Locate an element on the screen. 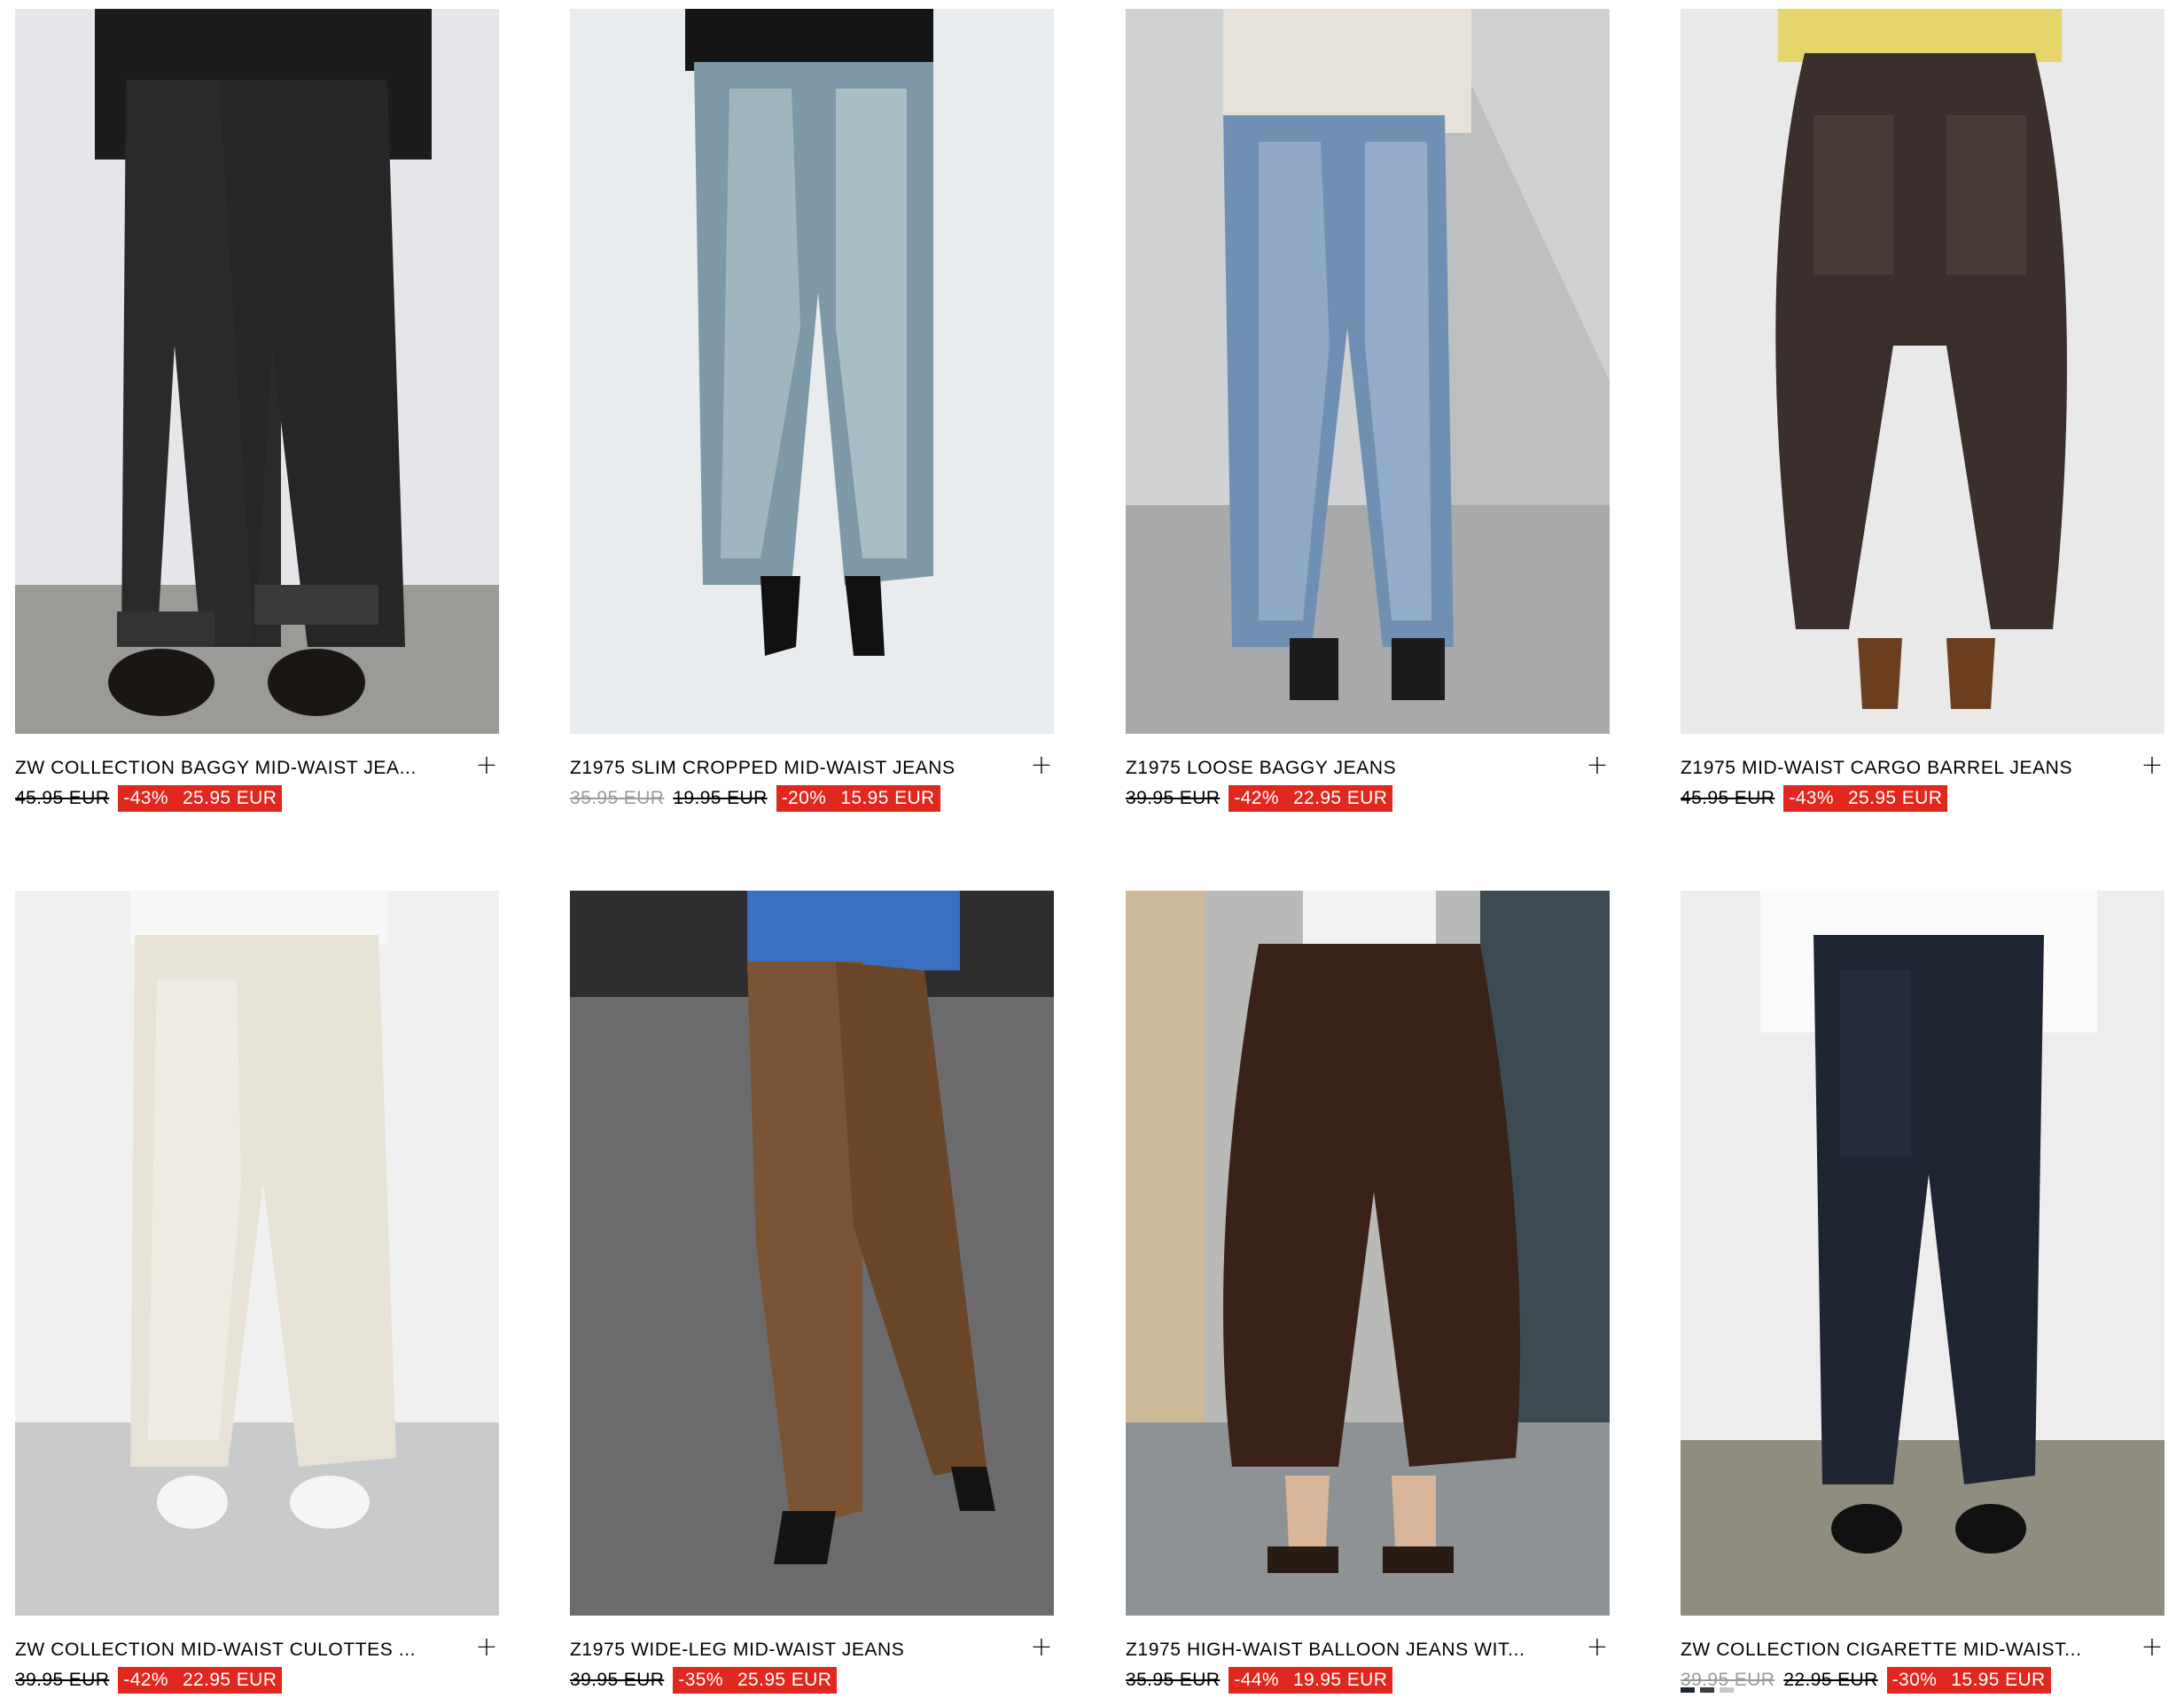  color-swatches is located at coordinates (1707, 1690).